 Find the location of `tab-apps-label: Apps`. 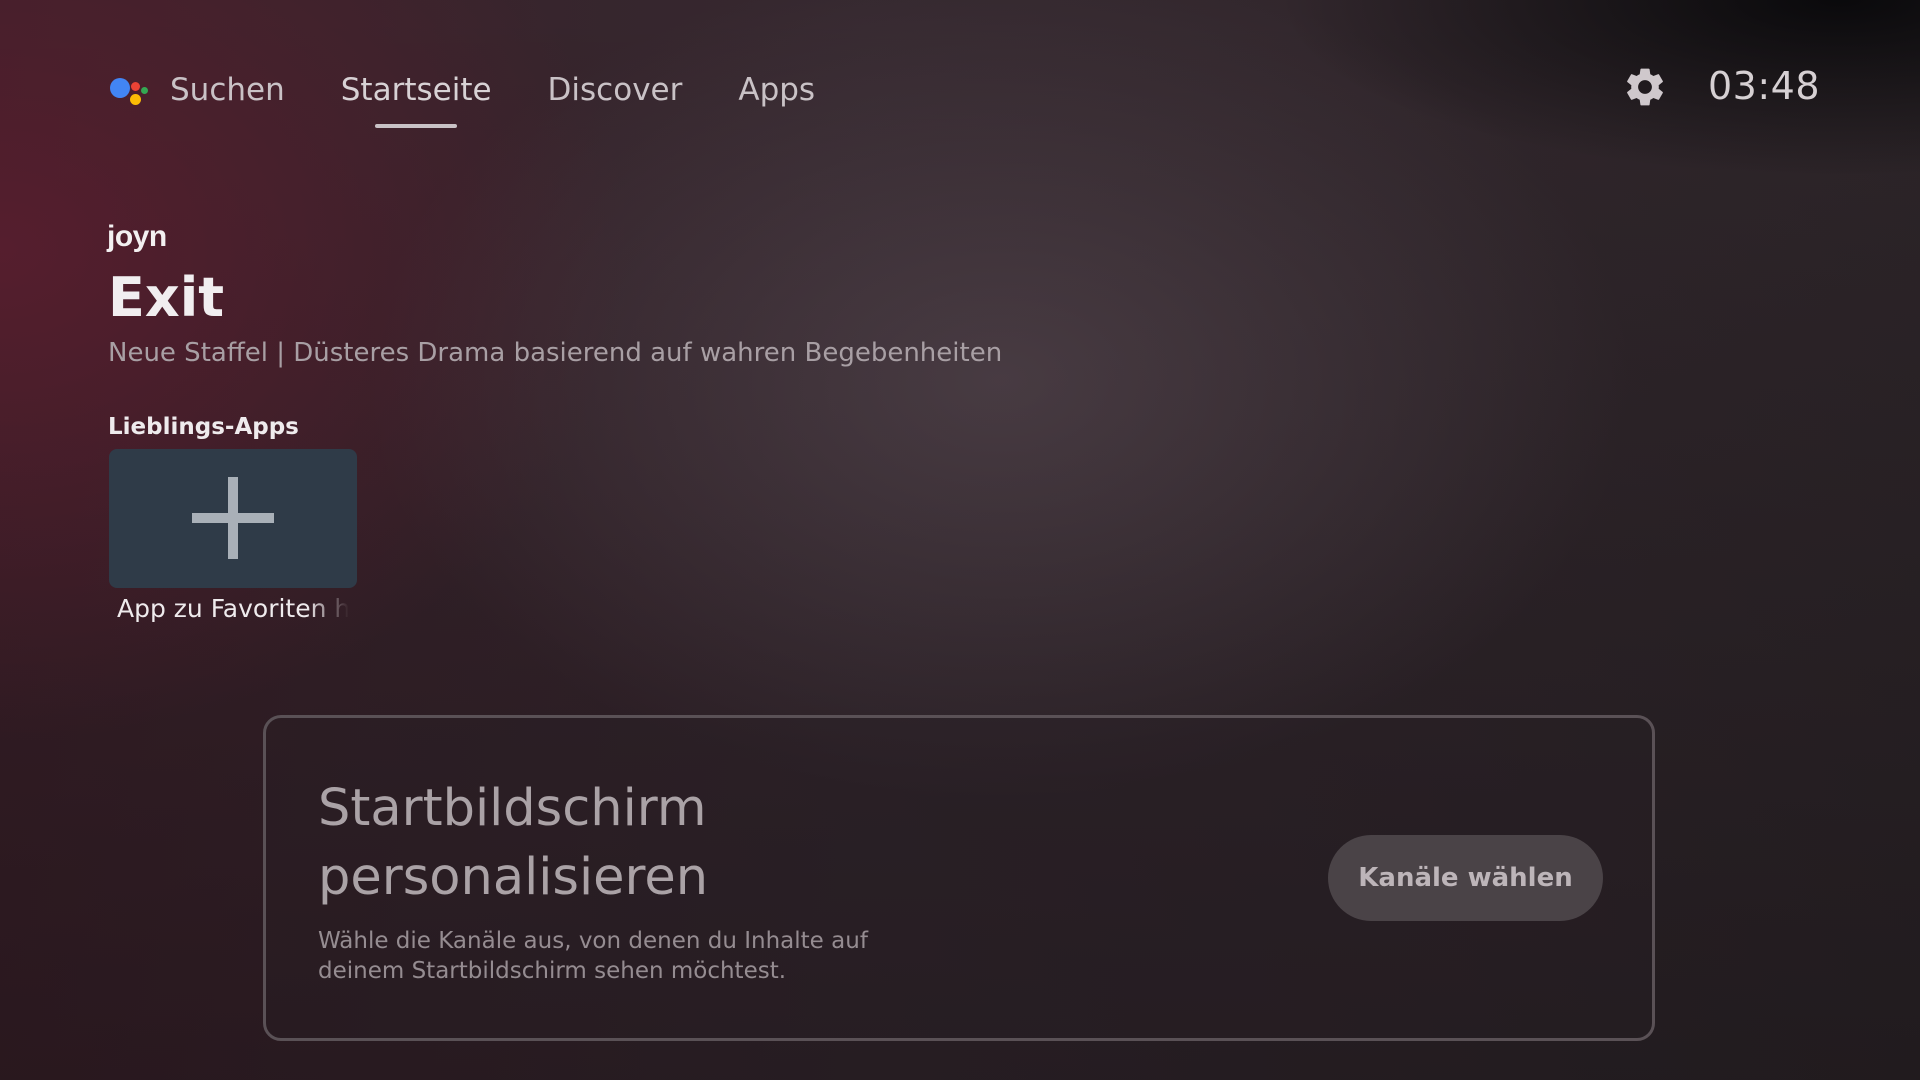

tab-apps-label: Apps is located at coordinates (777, 90).